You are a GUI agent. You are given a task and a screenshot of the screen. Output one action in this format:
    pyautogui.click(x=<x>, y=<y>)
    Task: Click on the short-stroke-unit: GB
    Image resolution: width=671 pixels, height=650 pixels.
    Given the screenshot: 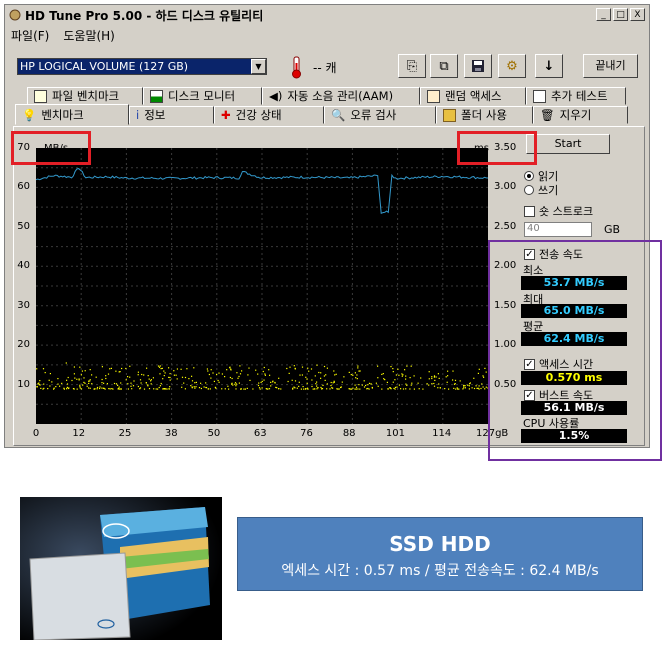 What is the action you would take?
    pyautogui.click(x=612, y=229)
    